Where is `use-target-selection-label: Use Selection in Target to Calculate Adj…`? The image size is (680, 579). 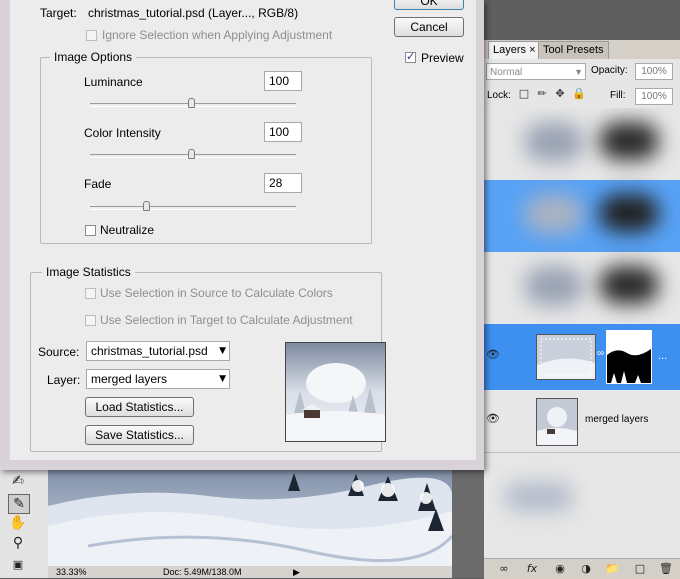 use-target-selection-label: Use Selection in Target to Calculate Adj… is located at coordinates (226, 320).